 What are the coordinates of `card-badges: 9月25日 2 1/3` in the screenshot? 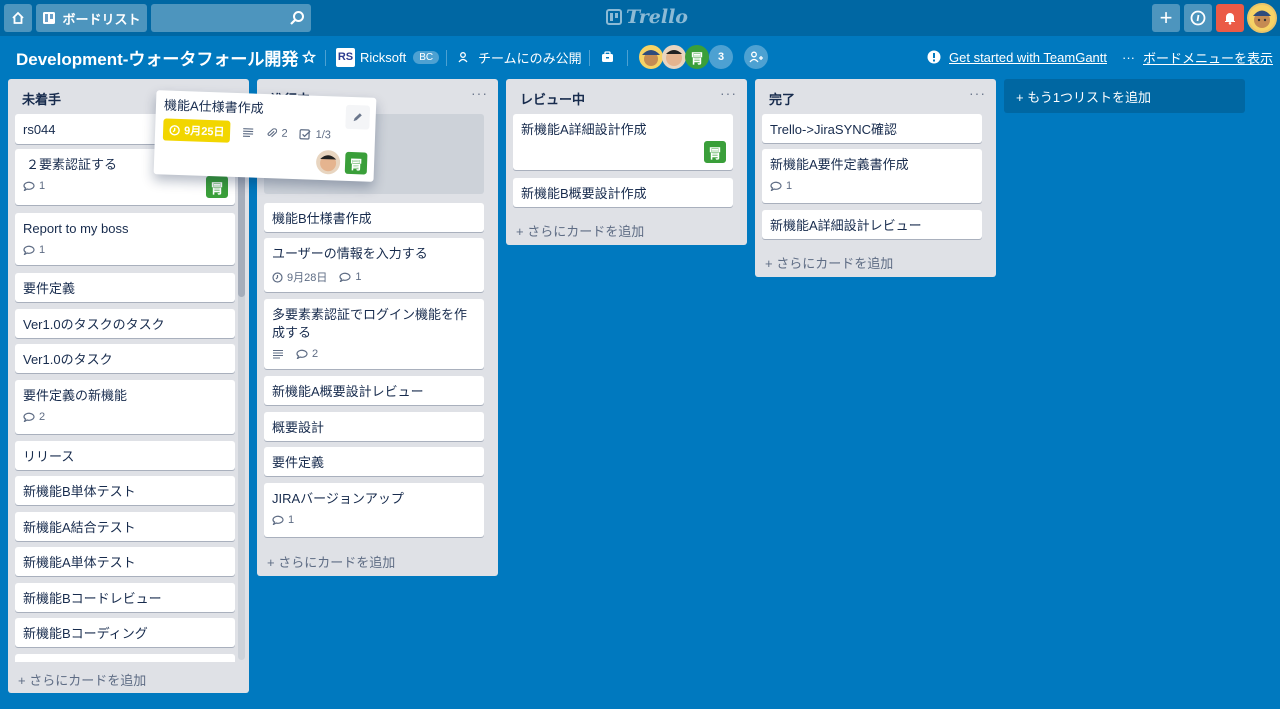 It's located at (265, 132).